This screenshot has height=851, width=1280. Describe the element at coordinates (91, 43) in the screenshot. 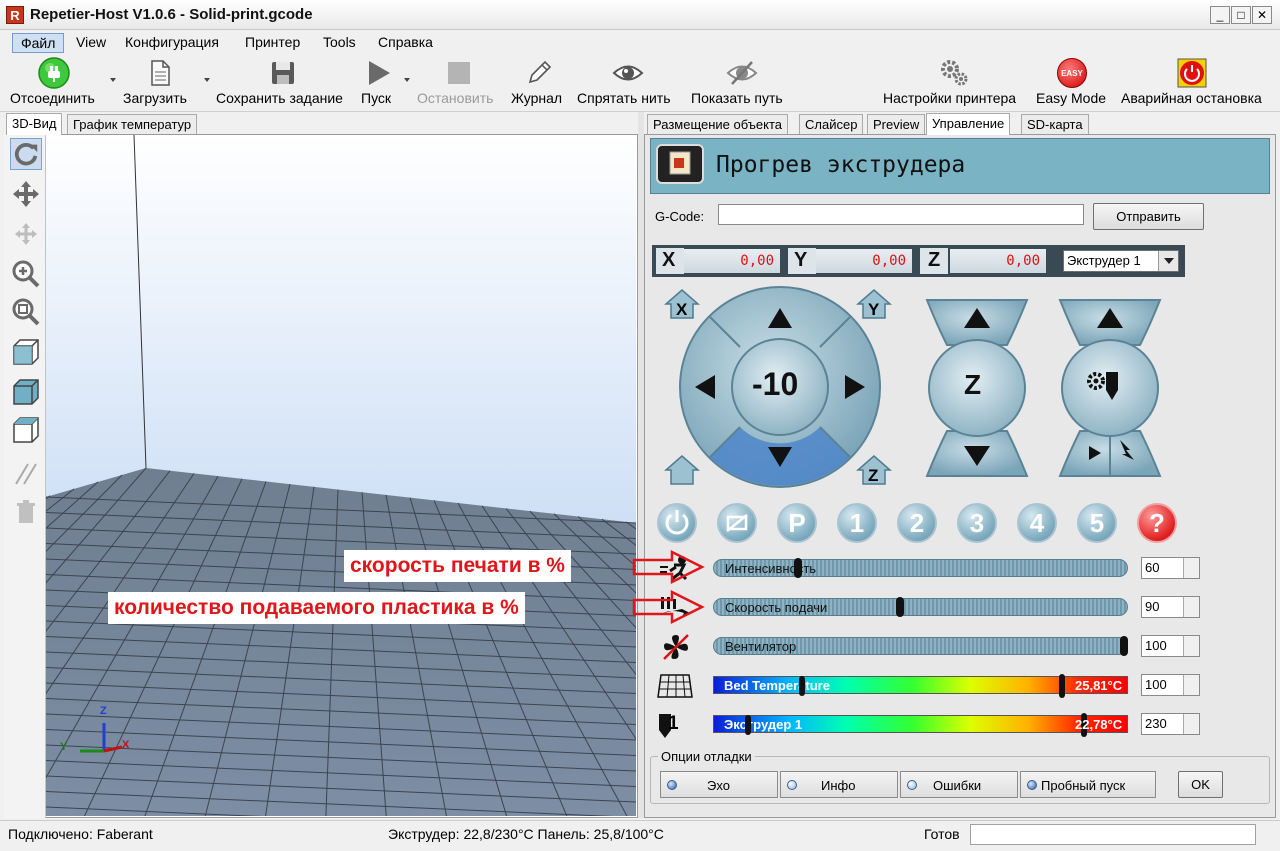

I see `menu-view: View` at that location.